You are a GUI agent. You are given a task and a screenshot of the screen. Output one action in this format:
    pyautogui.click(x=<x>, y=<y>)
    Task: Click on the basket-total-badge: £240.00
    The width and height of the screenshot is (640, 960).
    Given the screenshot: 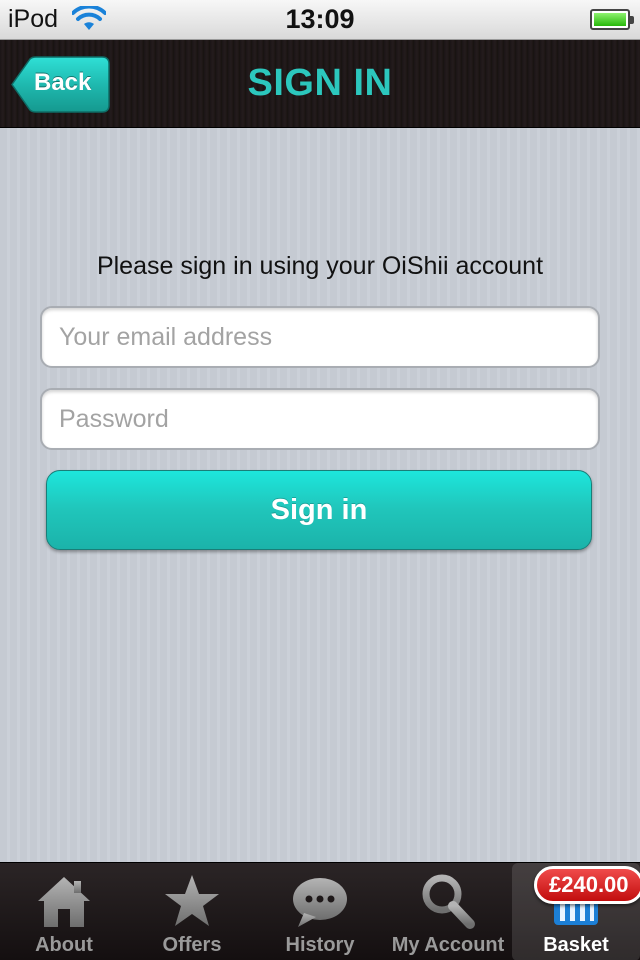 What is the action you would take?
    pyautogui.click(x=587, y=885)
    